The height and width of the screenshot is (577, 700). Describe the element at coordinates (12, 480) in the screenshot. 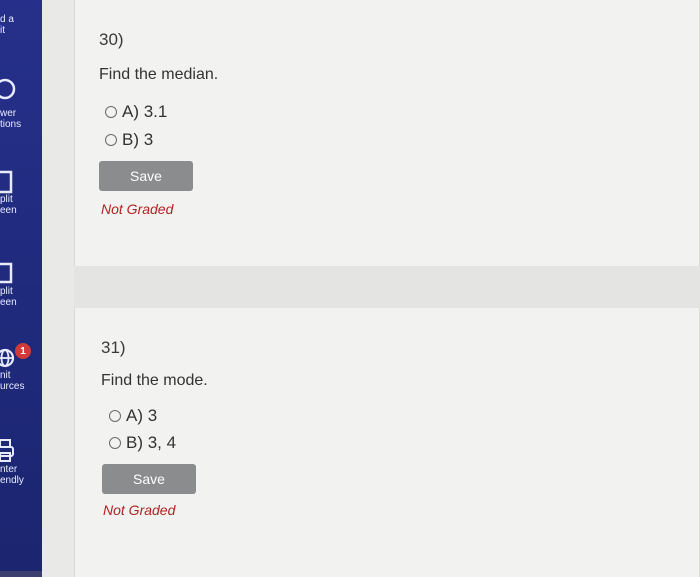

I see `sidebar-item-label: endly` at that location.